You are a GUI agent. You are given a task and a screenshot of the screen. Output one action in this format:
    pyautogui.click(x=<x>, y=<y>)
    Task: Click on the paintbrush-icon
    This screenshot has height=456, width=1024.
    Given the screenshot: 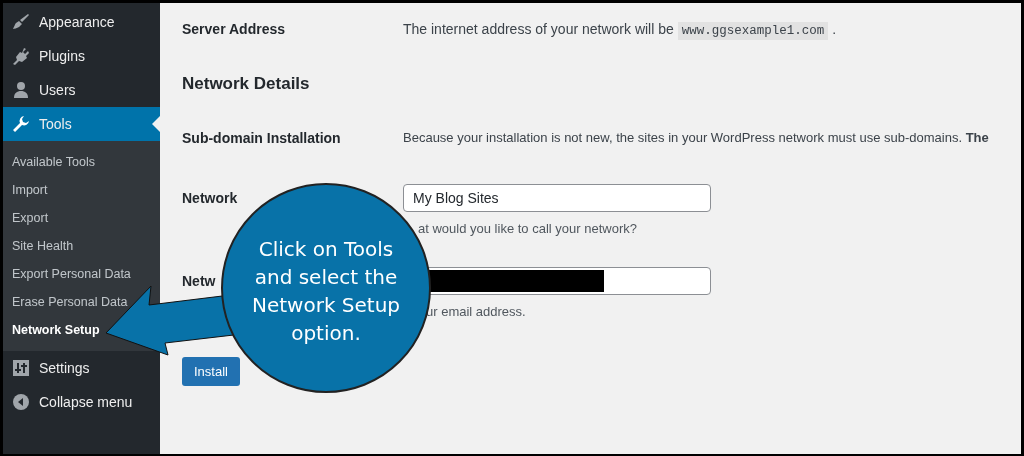 What is the action you would take?
    pyautogui.click(x=21, y=22)
    